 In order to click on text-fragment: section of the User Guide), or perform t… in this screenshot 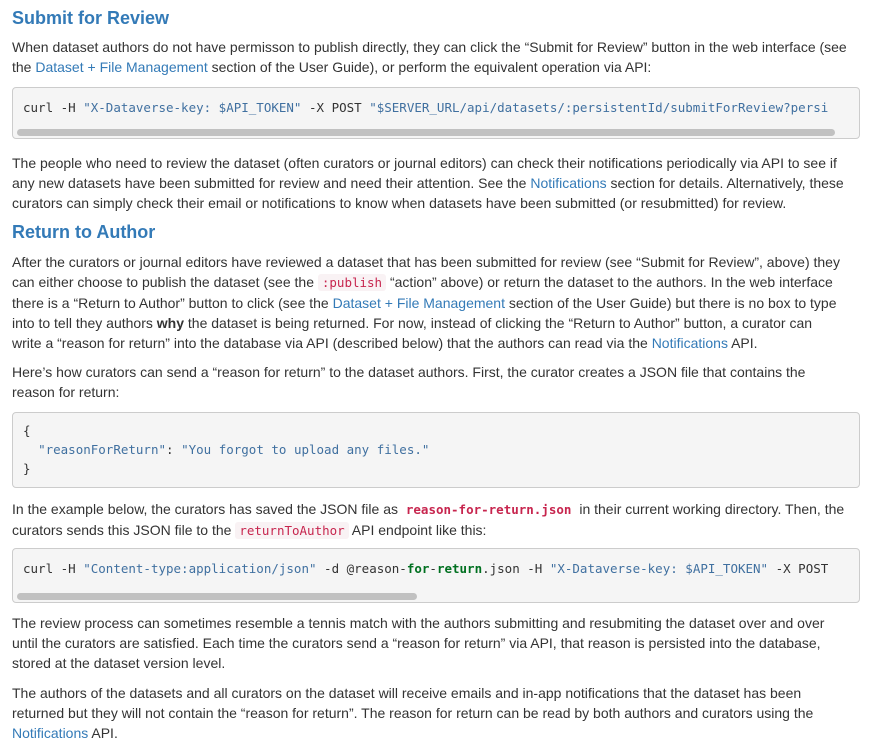, I will do `click(429, 67)`.